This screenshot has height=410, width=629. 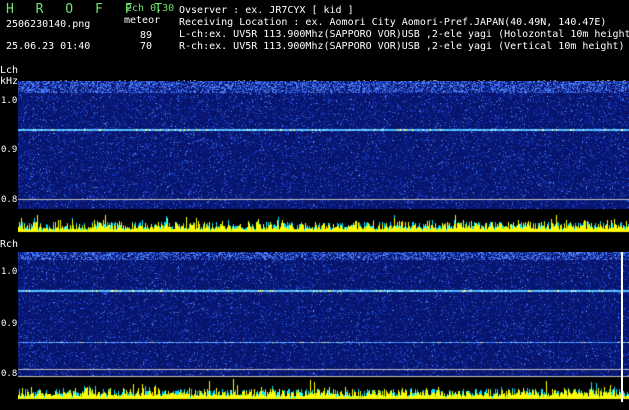 What do you see at coordinates (9, 200) in the screenshot?
I see `lch-tick-3: 0.8` at bounding box center [9, 200].